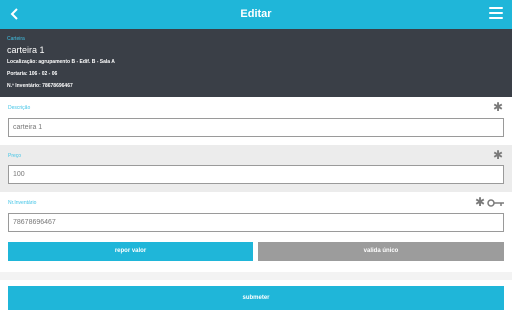 The height and width of the screenshot is (320, 512). Describe the element at coordinates (16, 39) in the screenshot. I see `item-type-label: Carteira` at that location.